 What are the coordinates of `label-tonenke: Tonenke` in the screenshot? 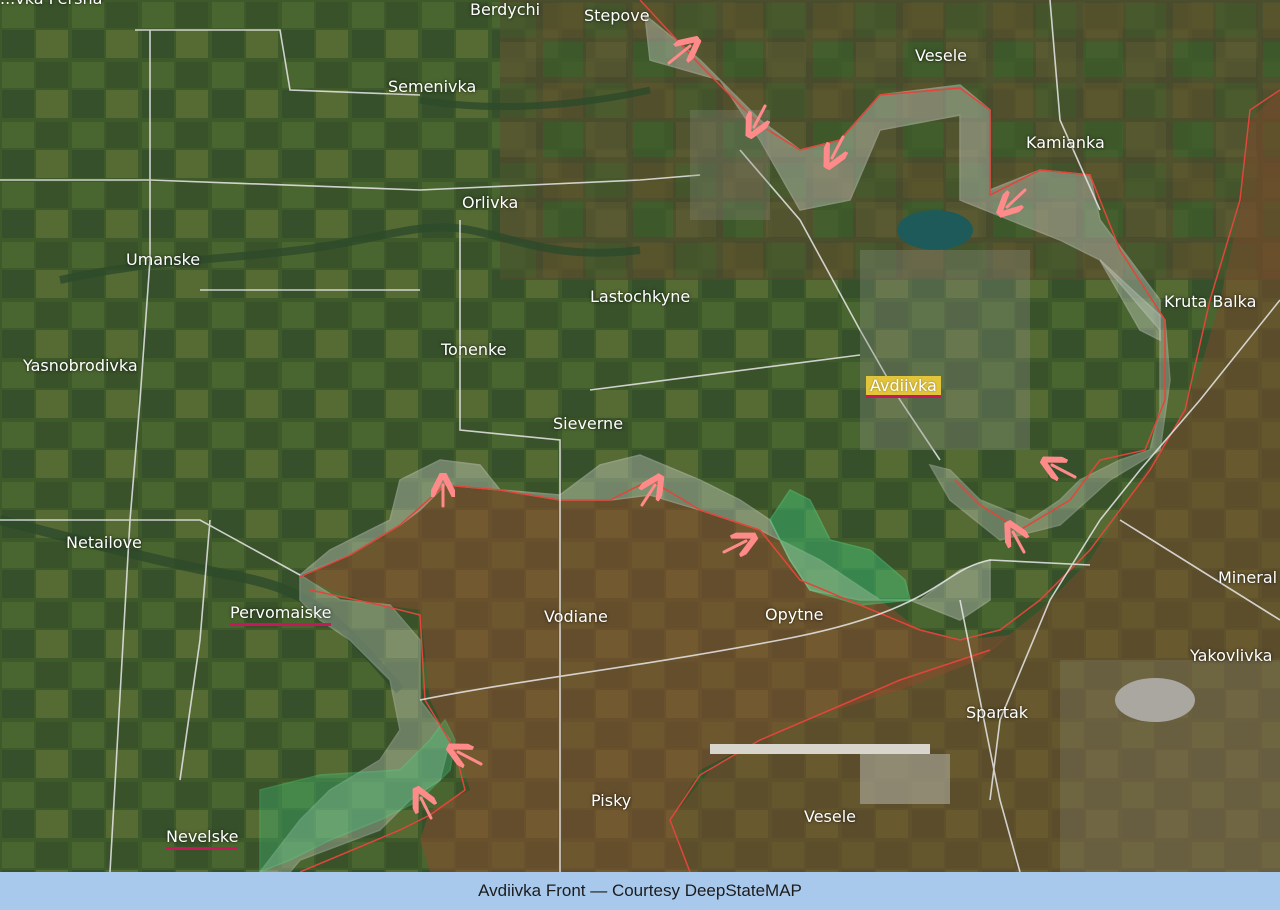 It's located at (474, 349).